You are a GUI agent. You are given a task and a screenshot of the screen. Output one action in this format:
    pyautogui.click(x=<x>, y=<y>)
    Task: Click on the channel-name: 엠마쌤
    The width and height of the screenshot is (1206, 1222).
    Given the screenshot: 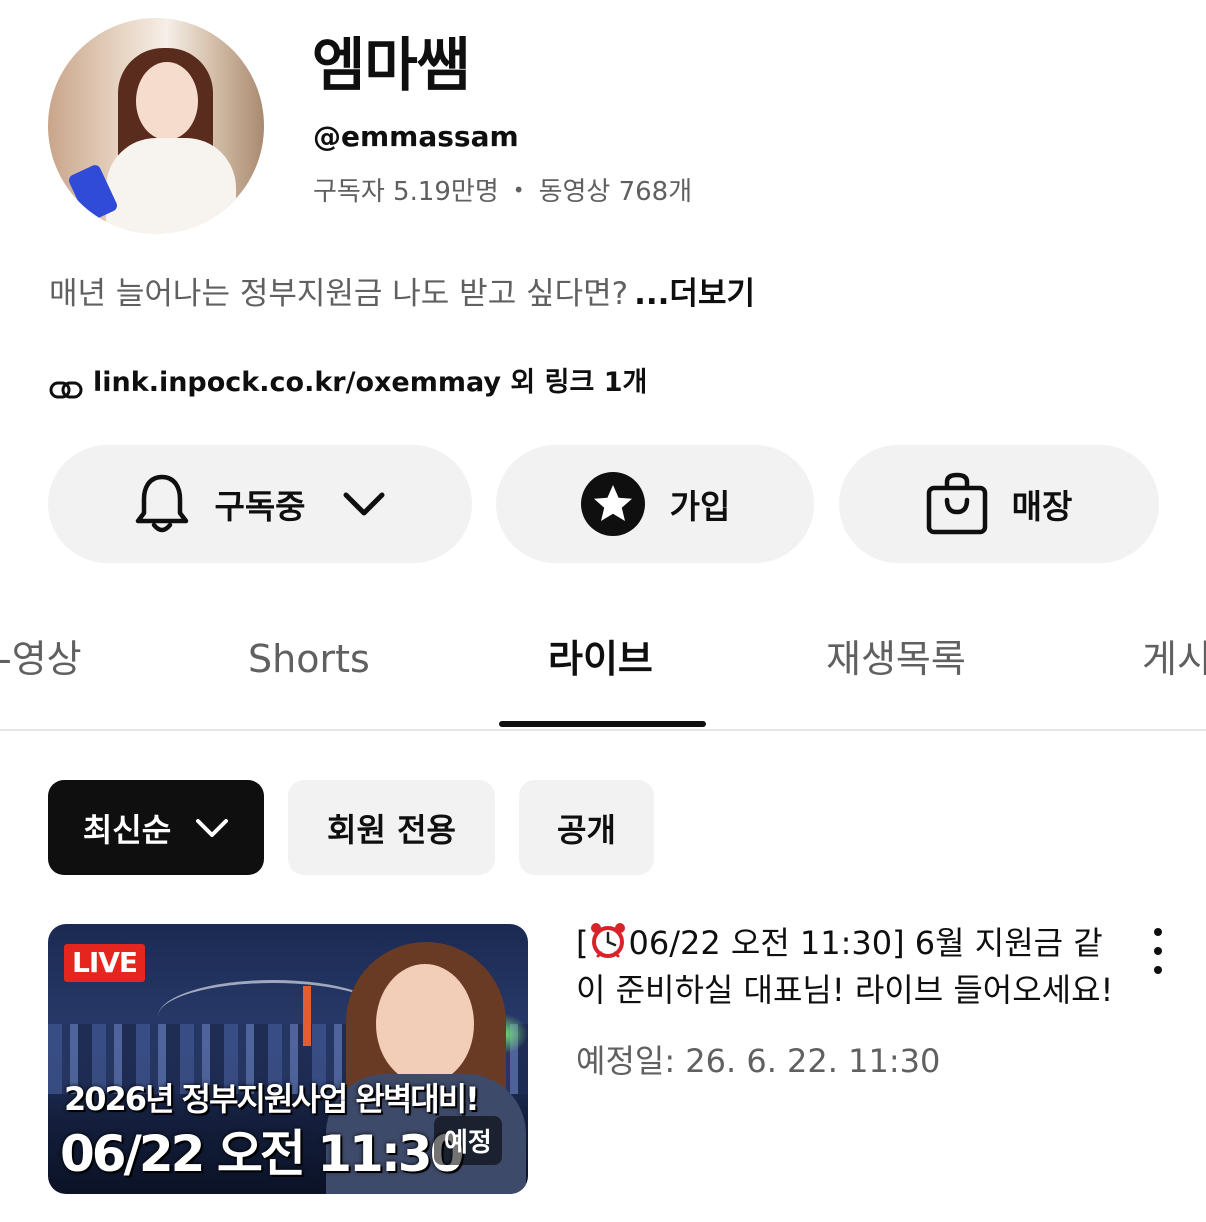 What is the action you would take?
    pyautogui.click(x=391, y=65)
    